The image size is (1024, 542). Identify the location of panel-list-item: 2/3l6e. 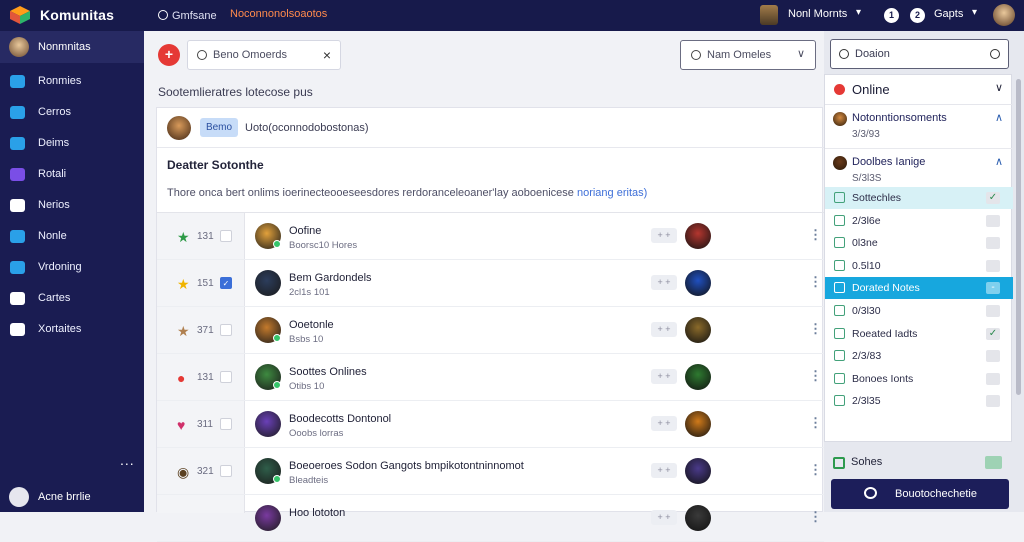
(919, 221).